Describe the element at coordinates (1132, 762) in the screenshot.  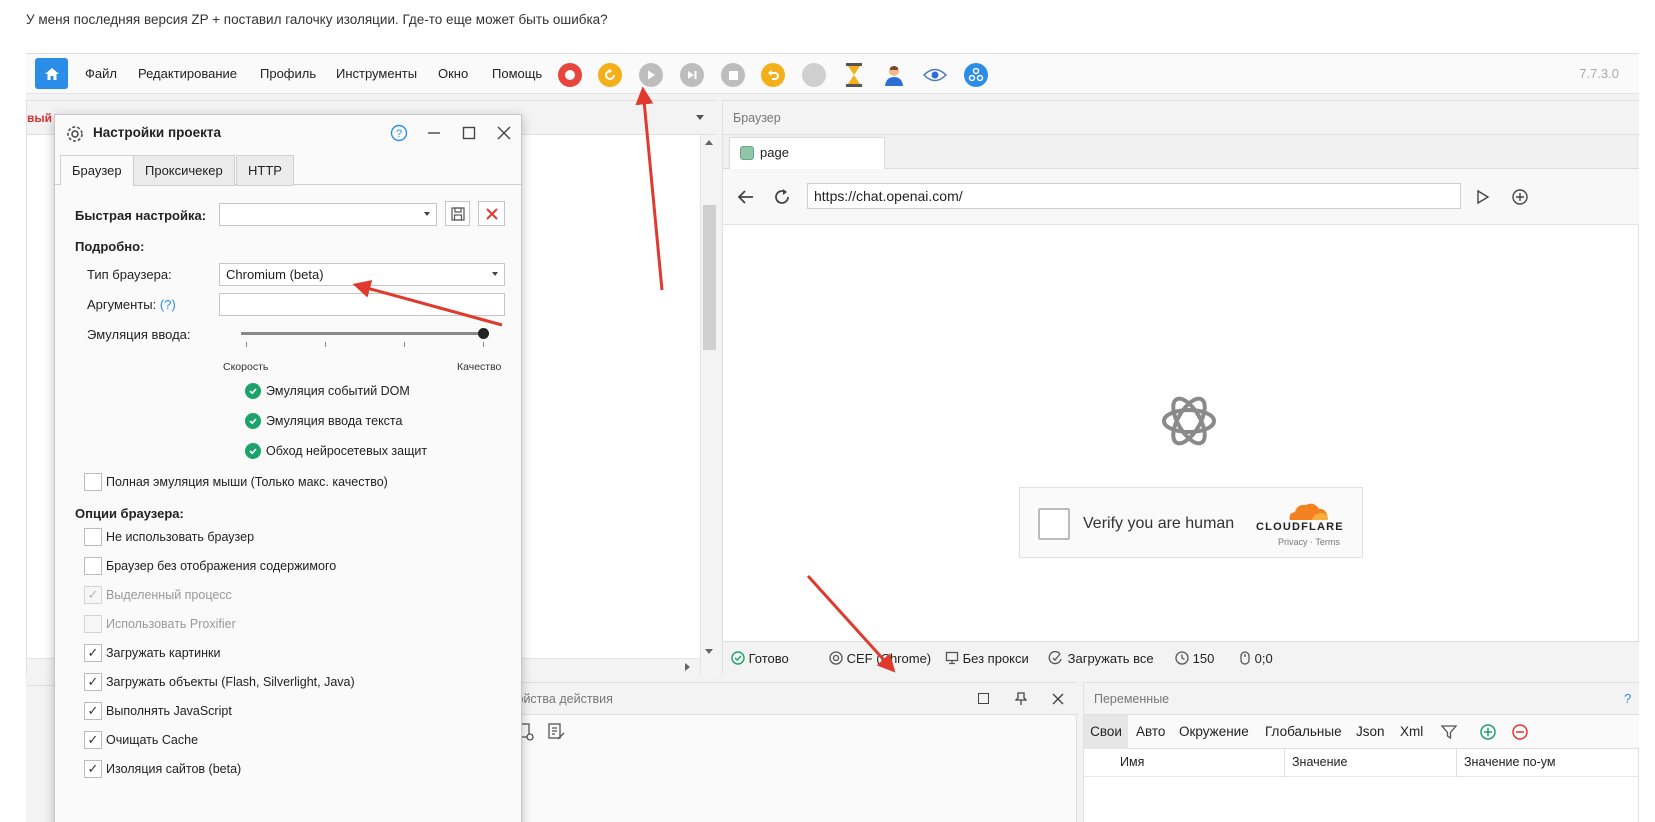
I see `col-name: Имя` at that location.